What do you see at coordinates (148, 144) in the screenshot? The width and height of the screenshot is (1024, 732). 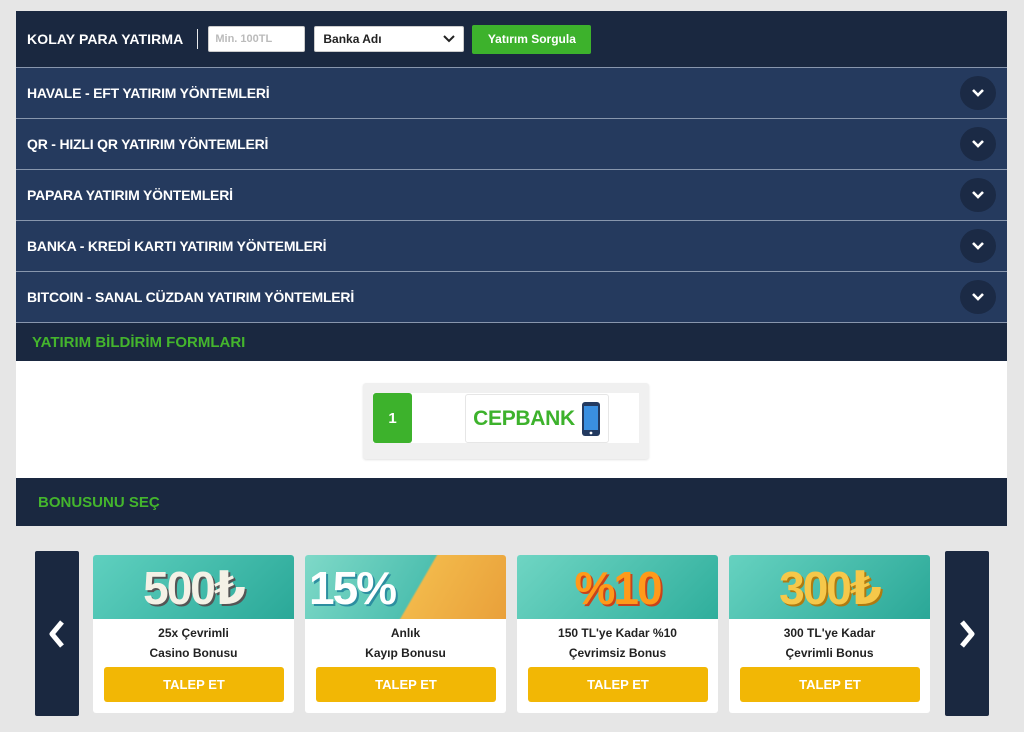 I see `method-label: QR - HIZLI QR YATIRIM YÖNTEMLERİ` at bounding box center [148, 144].